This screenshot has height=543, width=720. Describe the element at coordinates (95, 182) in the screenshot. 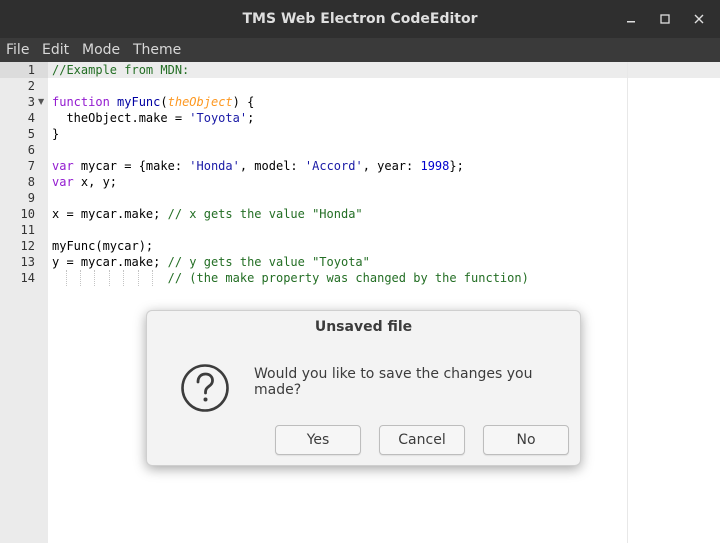

I see `code-token: x, y;` at that location.